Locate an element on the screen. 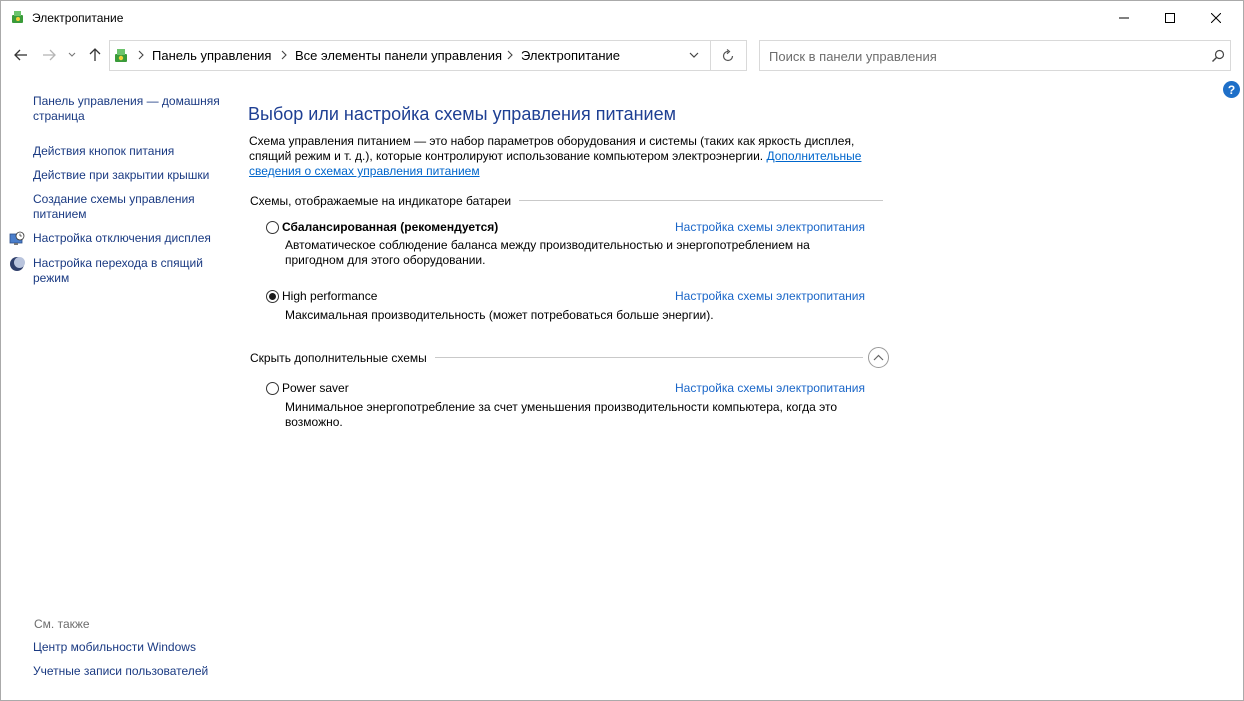 The height and width of the screenshot is (701, 1244). left-link-create-plan: Создание схемы управления питанием is located at coordinates (114, 207).